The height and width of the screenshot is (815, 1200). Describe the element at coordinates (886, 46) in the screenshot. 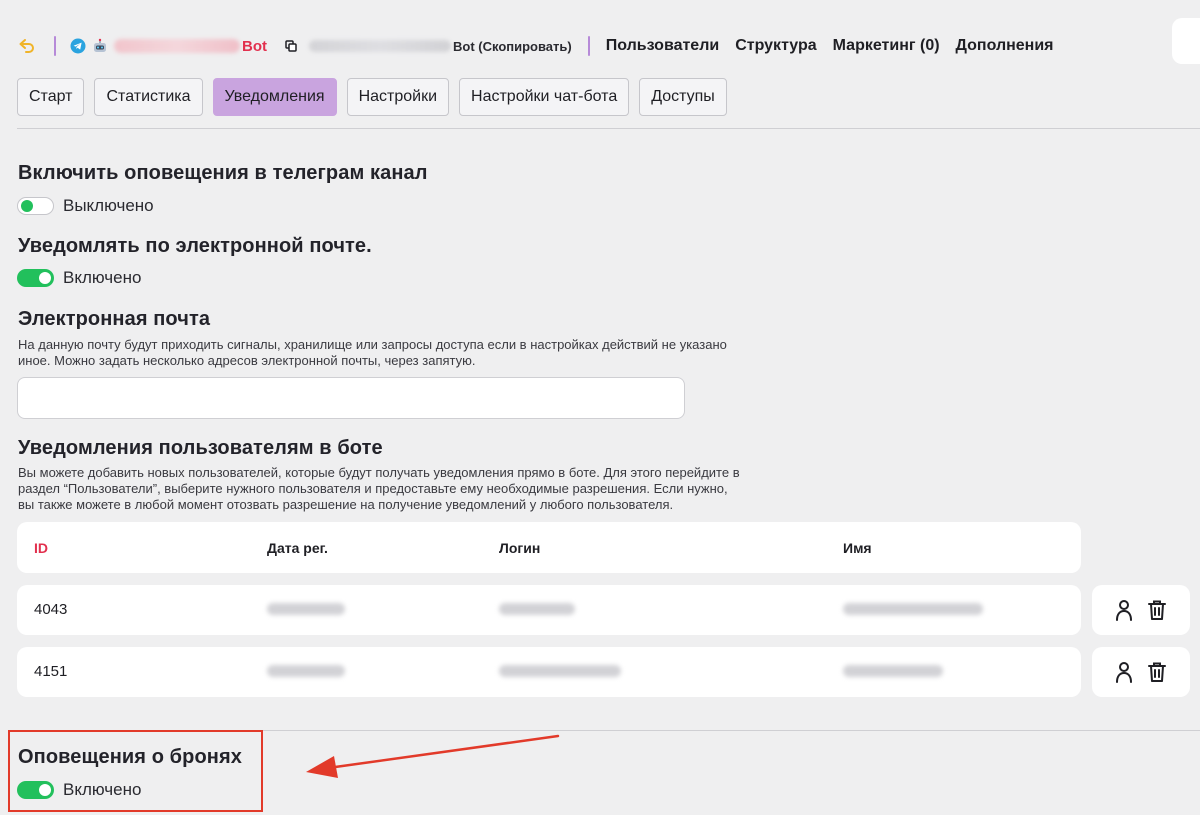

I see `nav-link-marketing: Маркетинг (0)` at that location.